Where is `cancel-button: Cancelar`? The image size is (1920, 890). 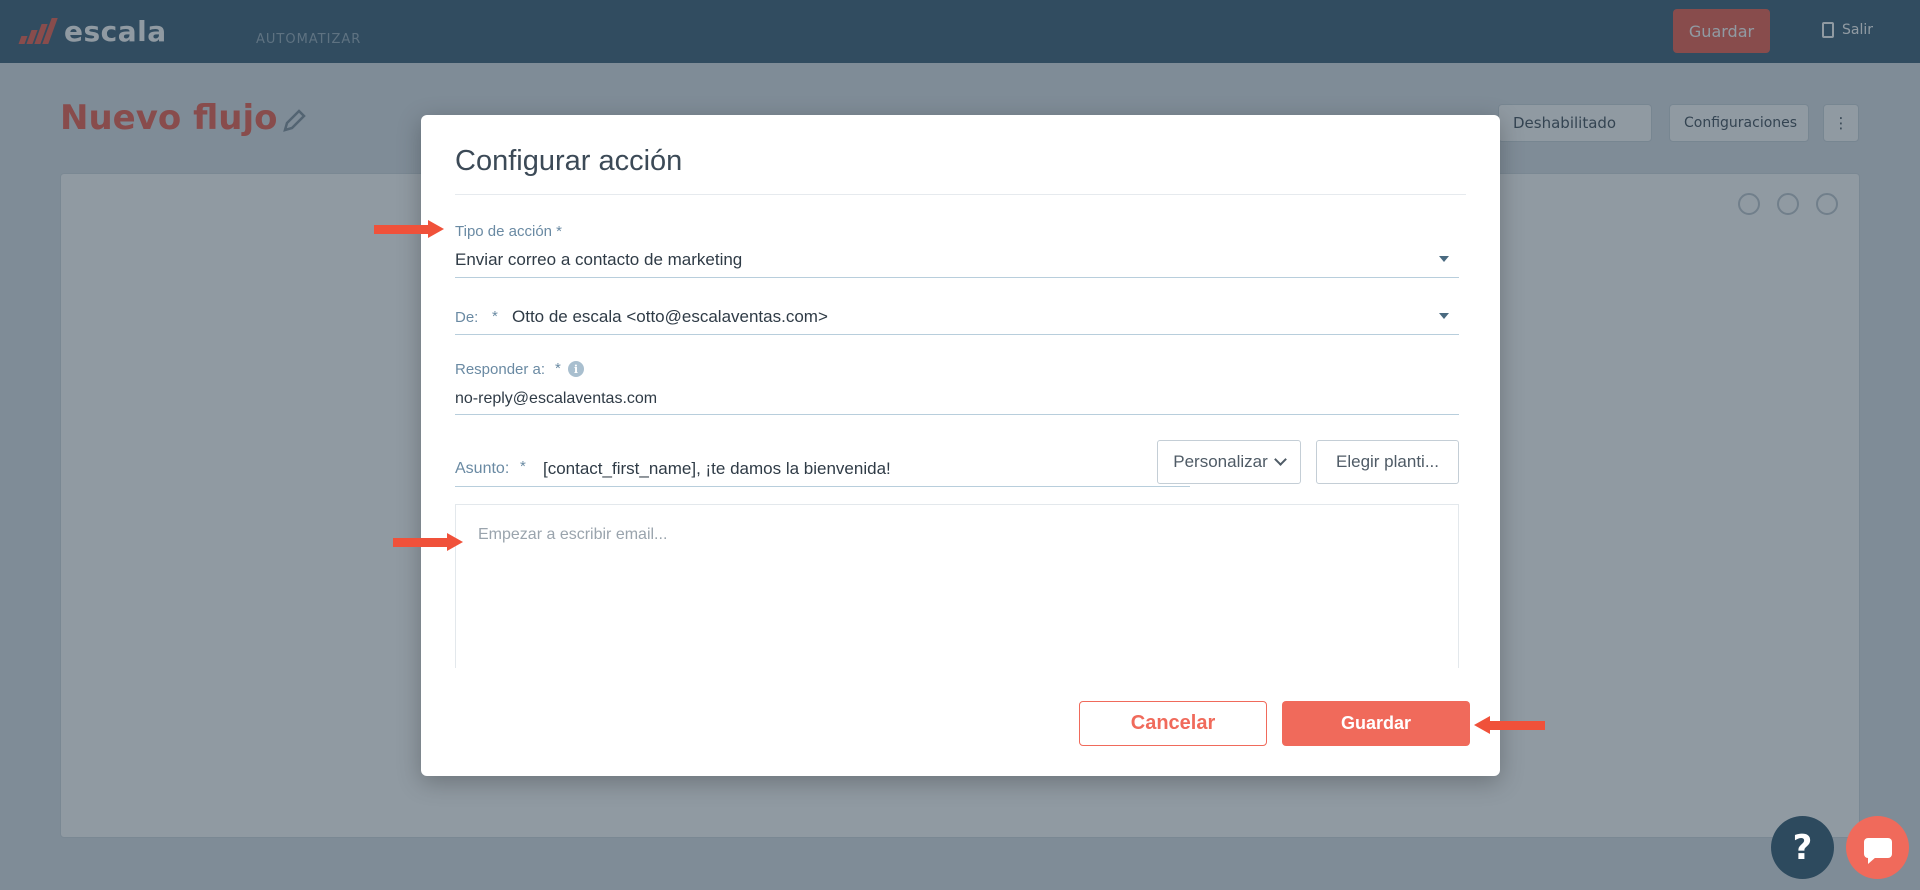
cancel-button: Cancelar is located at coordinates (1173, 723).